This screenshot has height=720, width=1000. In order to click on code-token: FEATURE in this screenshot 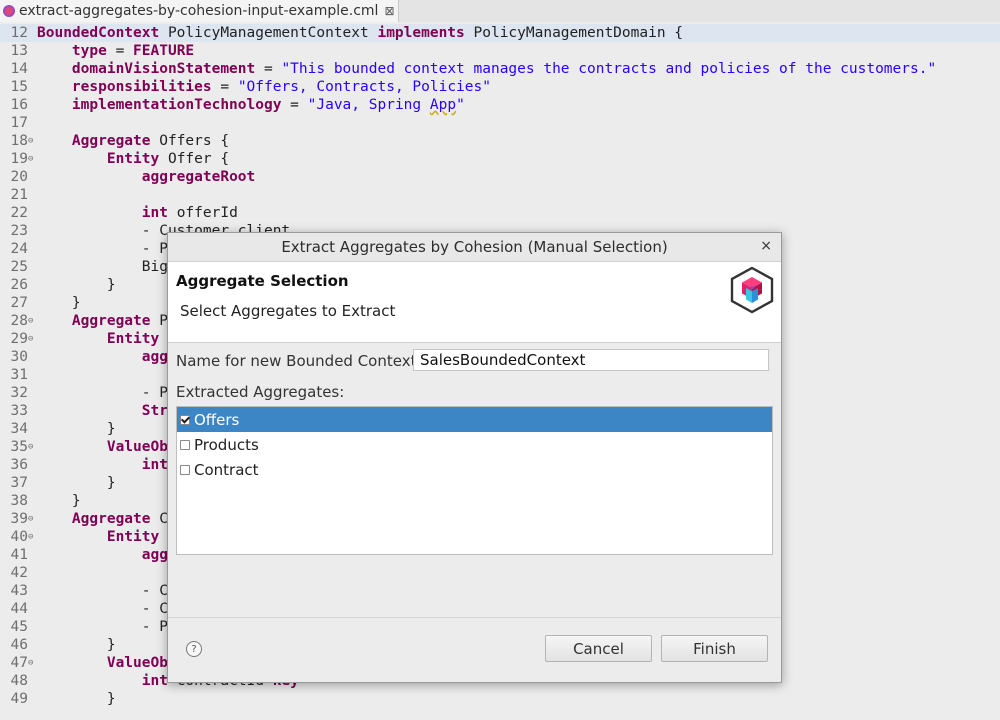, I will do `click(164, 51)`.